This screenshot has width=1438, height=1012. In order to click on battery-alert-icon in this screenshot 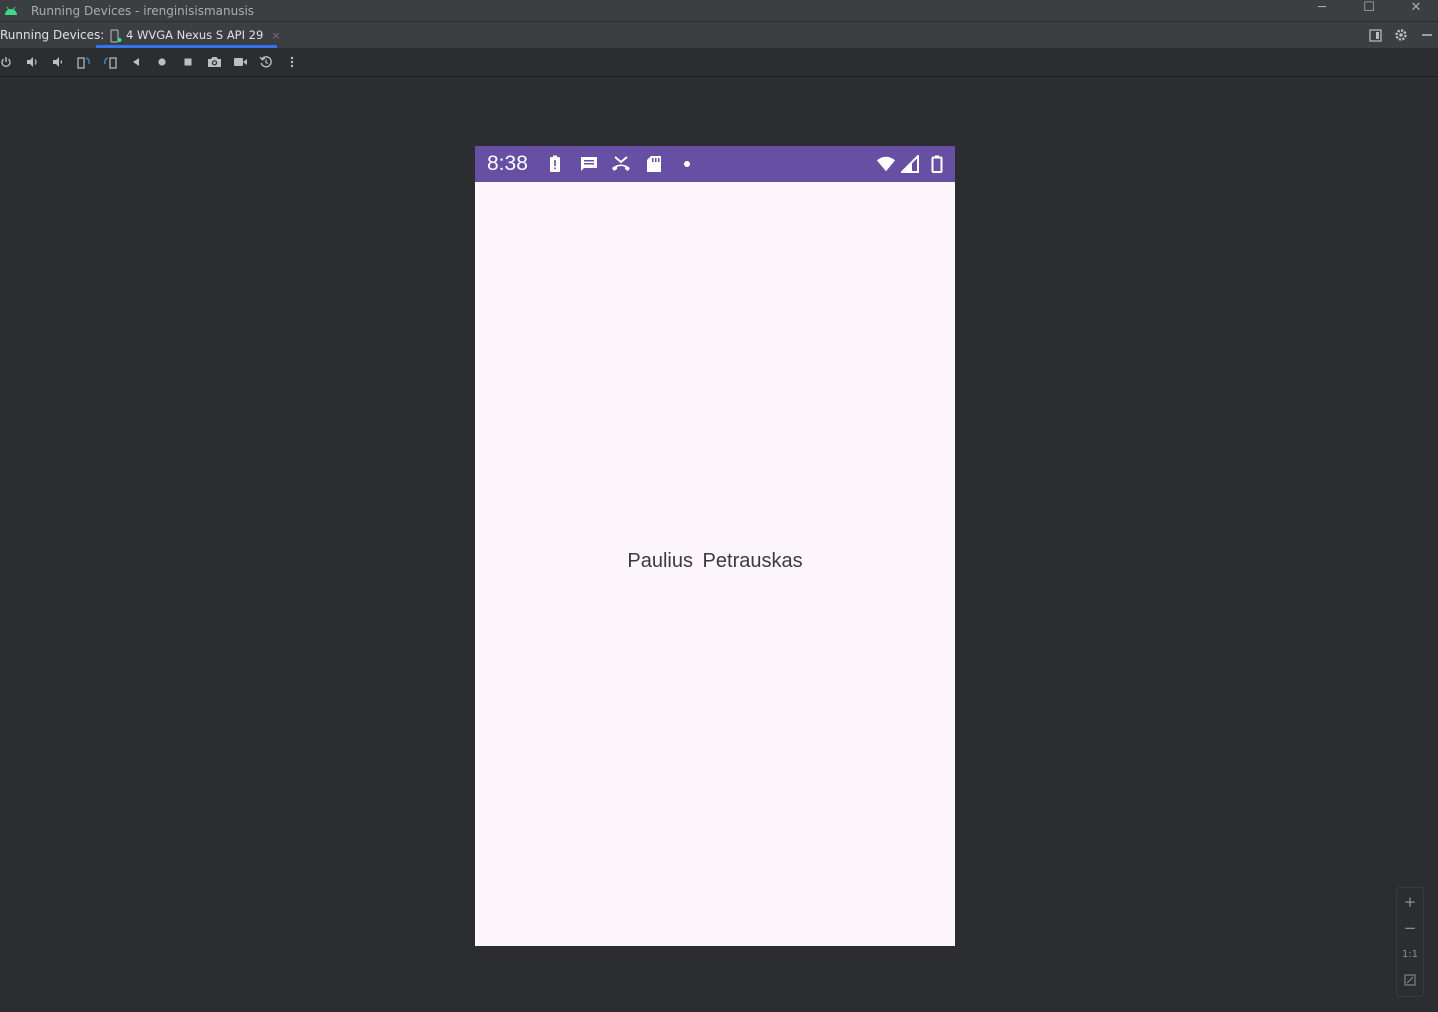, I will do `click(555, 164)`.